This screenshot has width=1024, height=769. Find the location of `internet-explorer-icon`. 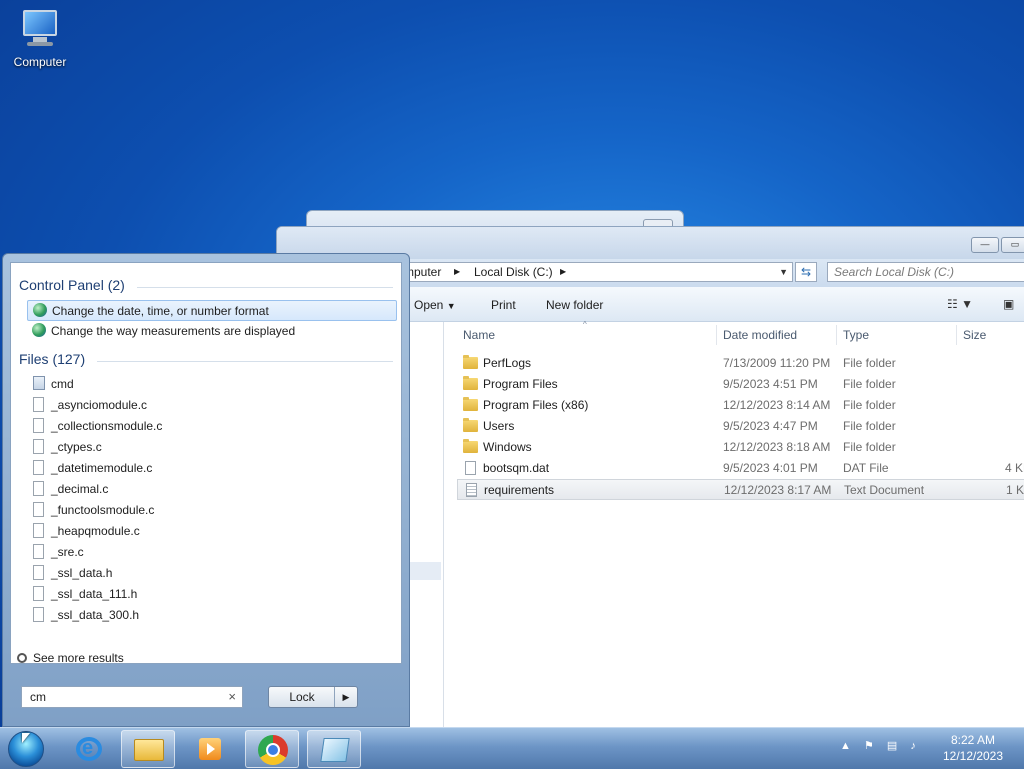

internet-explorer-icon is located at coordinates (89, 749).